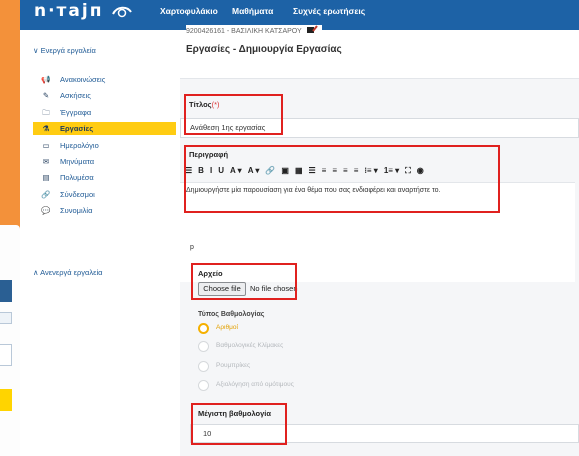  I want to click on sidebar-item-label: Συνομιλία, so click(76, 210).